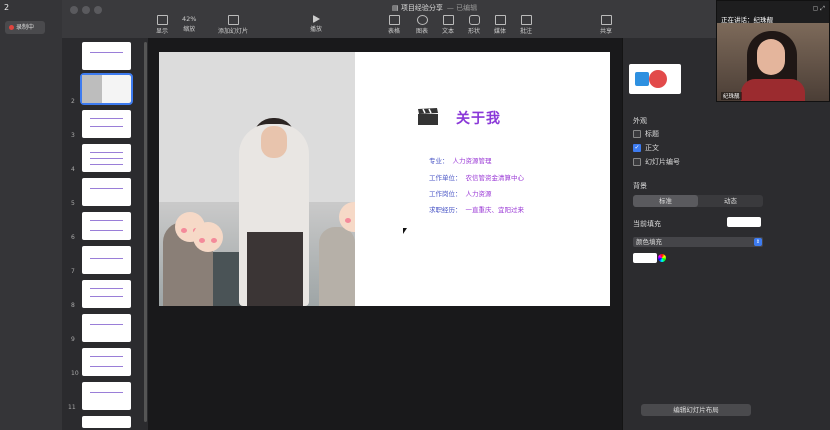 This screenshot has height=430, width=830. Describe the element at coordinates (422, 31) in the screenshot. I see `chart-label: 图表` at that location.